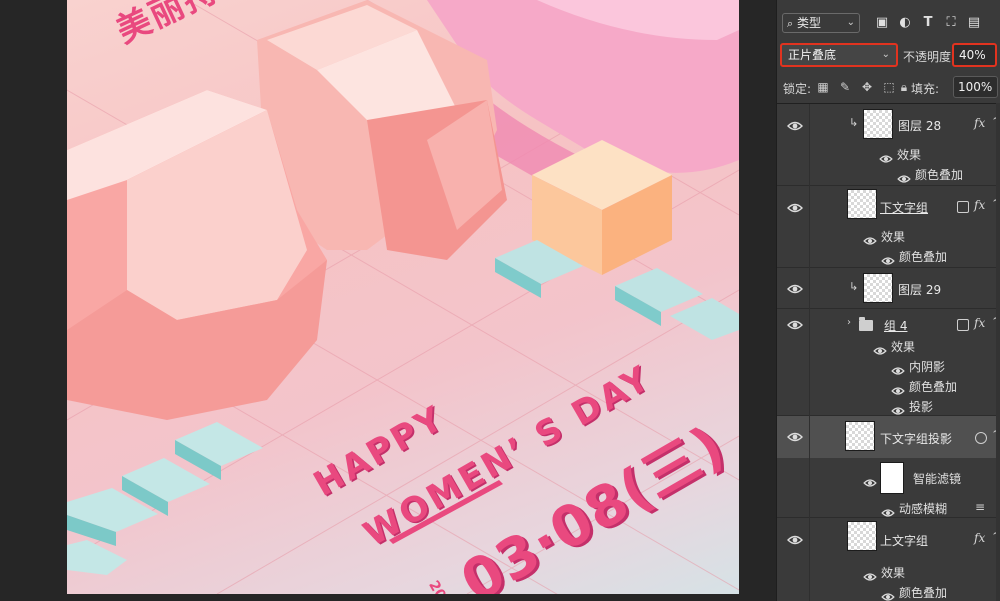 The height and width of the screenshot is (601, 1000). Describe the element at coordinates (882, 23) in the screenshot. I see `image-filter-icon: ▣` at that location.